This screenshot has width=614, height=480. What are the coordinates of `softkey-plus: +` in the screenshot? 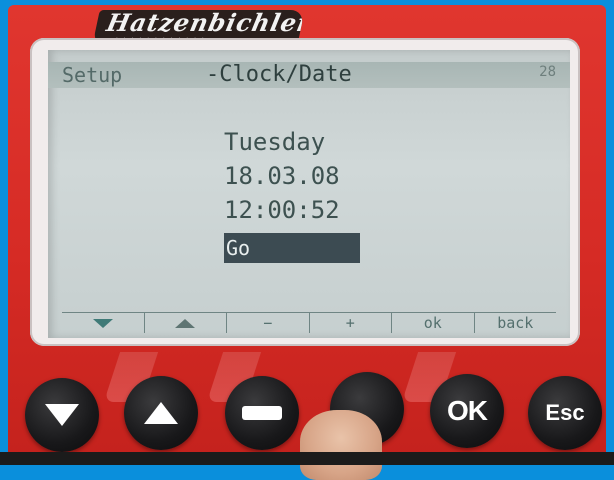 It's located at (351, 323).